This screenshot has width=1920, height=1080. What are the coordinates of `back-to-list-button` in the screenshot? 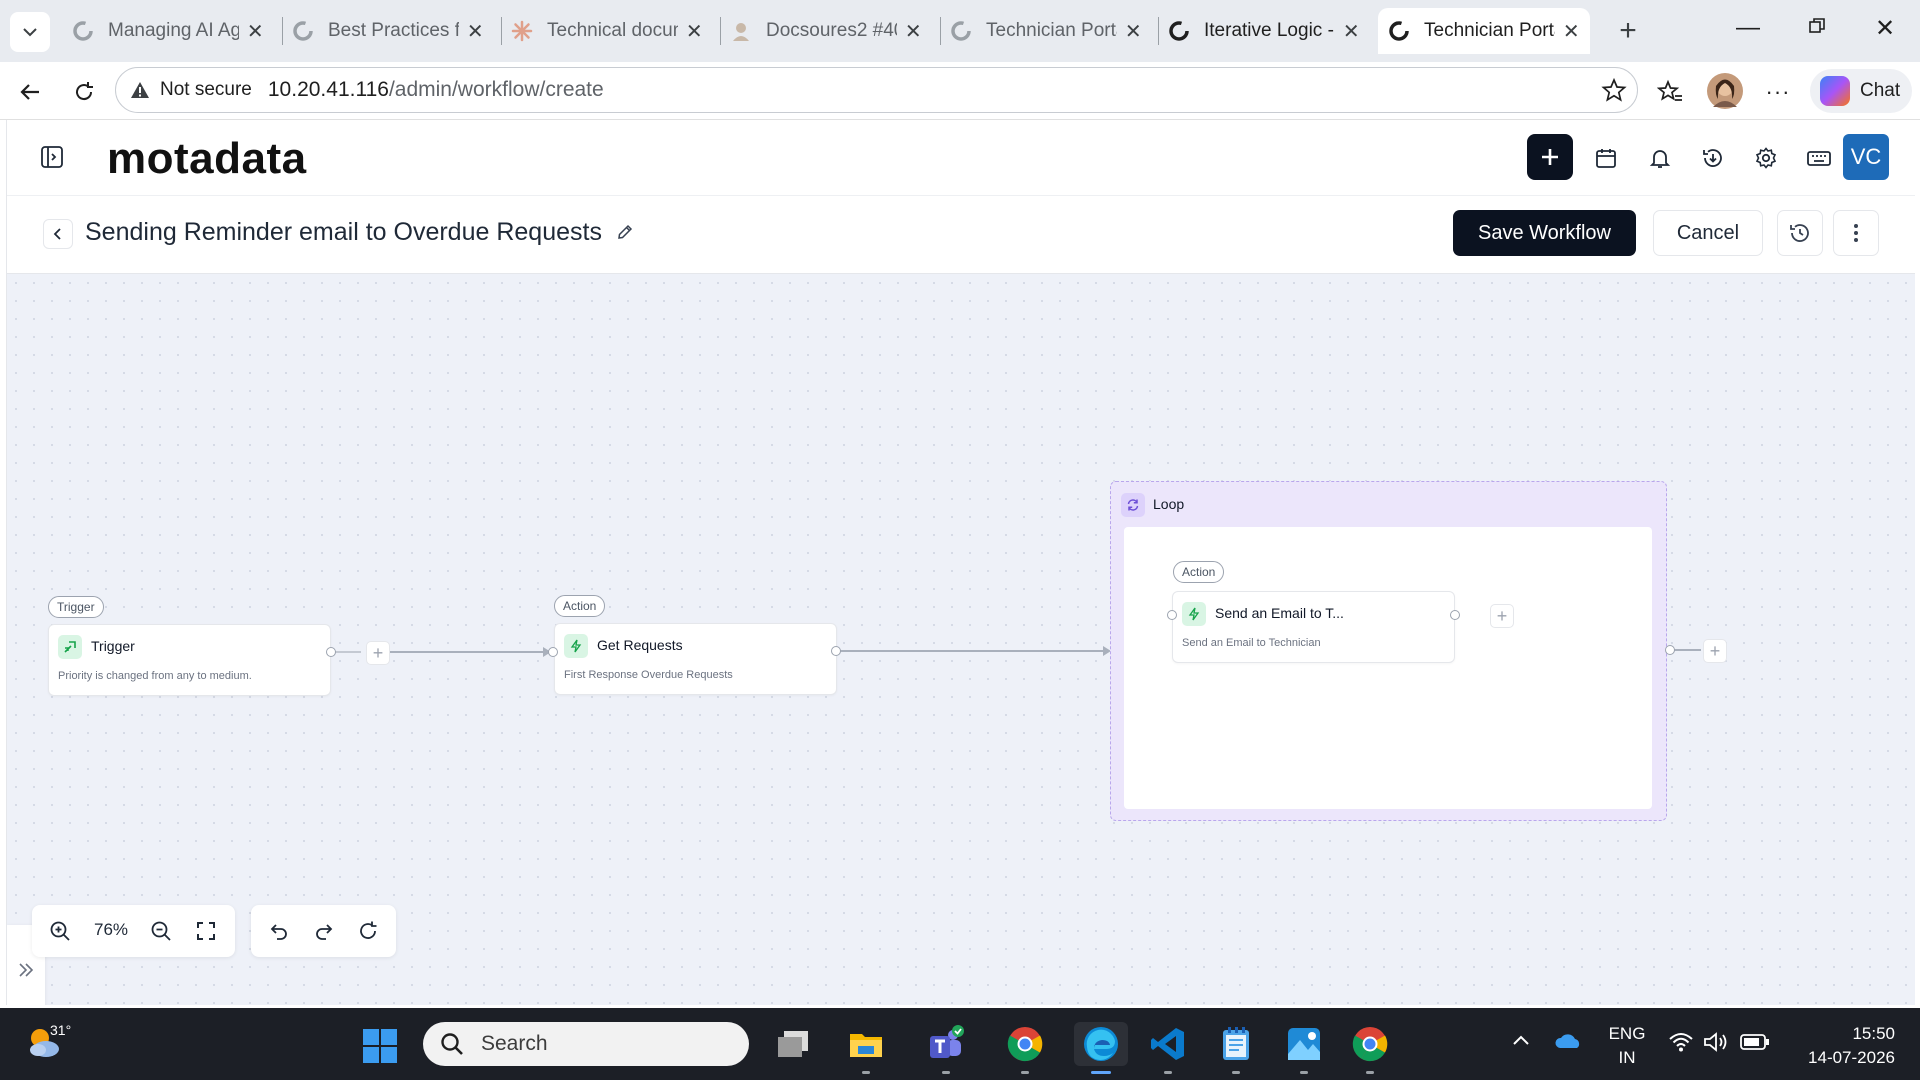 It's located at (58, 234).